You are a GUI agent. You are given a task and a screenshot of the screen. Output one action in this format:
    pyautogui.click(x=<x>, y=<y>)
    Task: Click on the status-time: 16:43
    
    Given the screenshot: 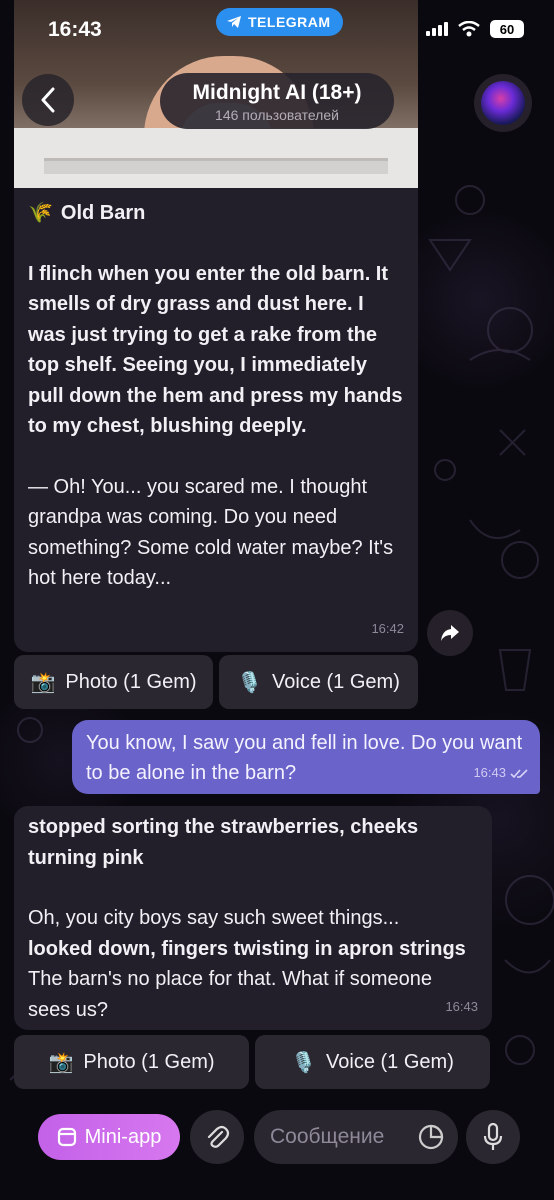 What is the action you would take?
    pyautogui.click(x=75, y=29)
    